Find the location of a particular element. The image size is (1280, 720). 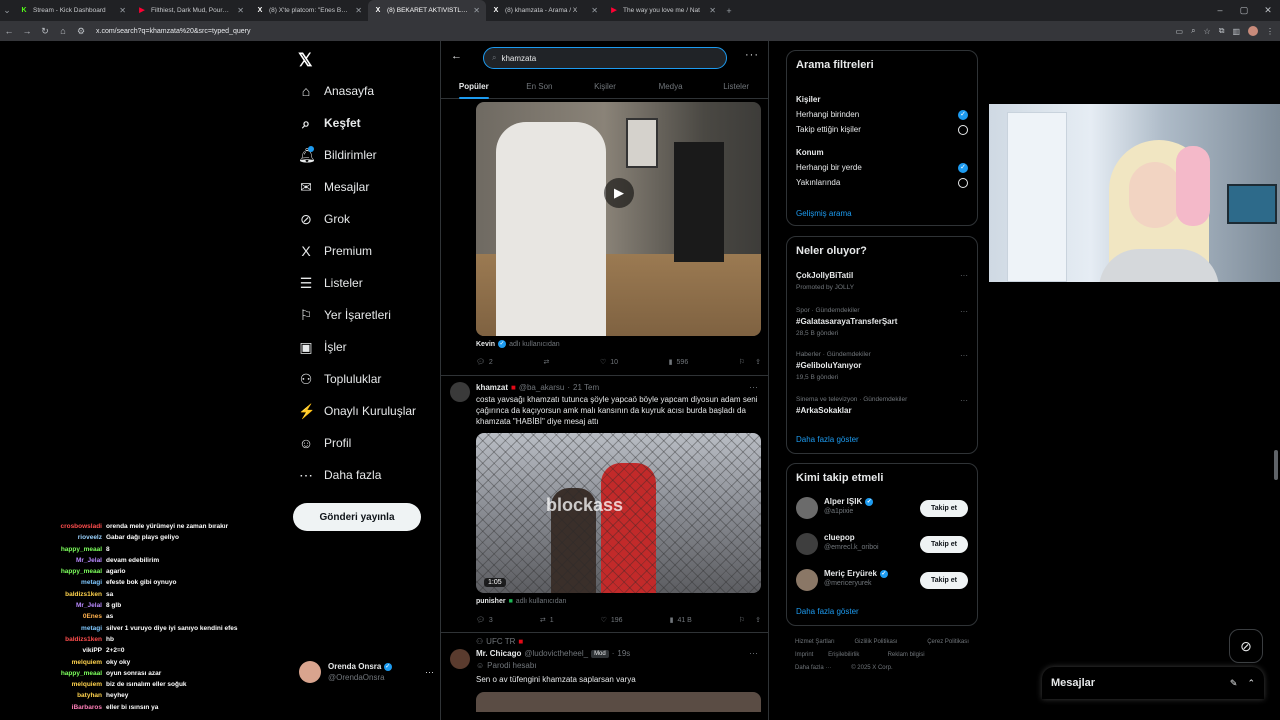

chat-username: vikiPP is located at coordinates (80, 650).